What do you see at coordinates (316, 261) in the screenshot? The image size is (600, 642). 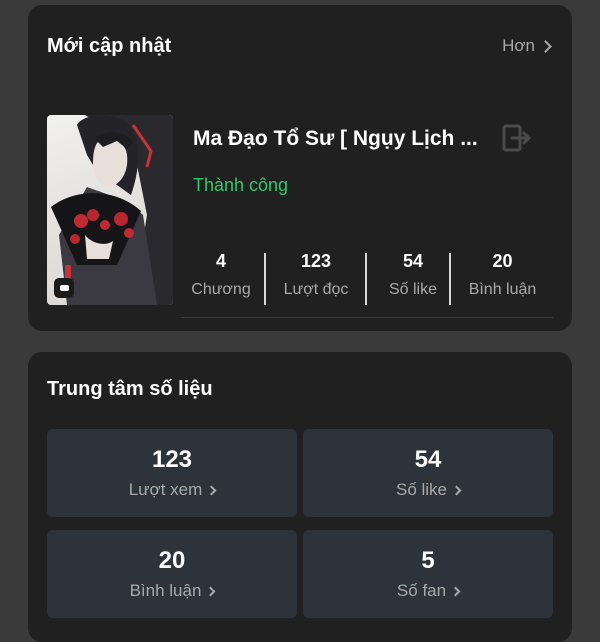 I see `metric-value: 123` at bounding box center [316, 261].